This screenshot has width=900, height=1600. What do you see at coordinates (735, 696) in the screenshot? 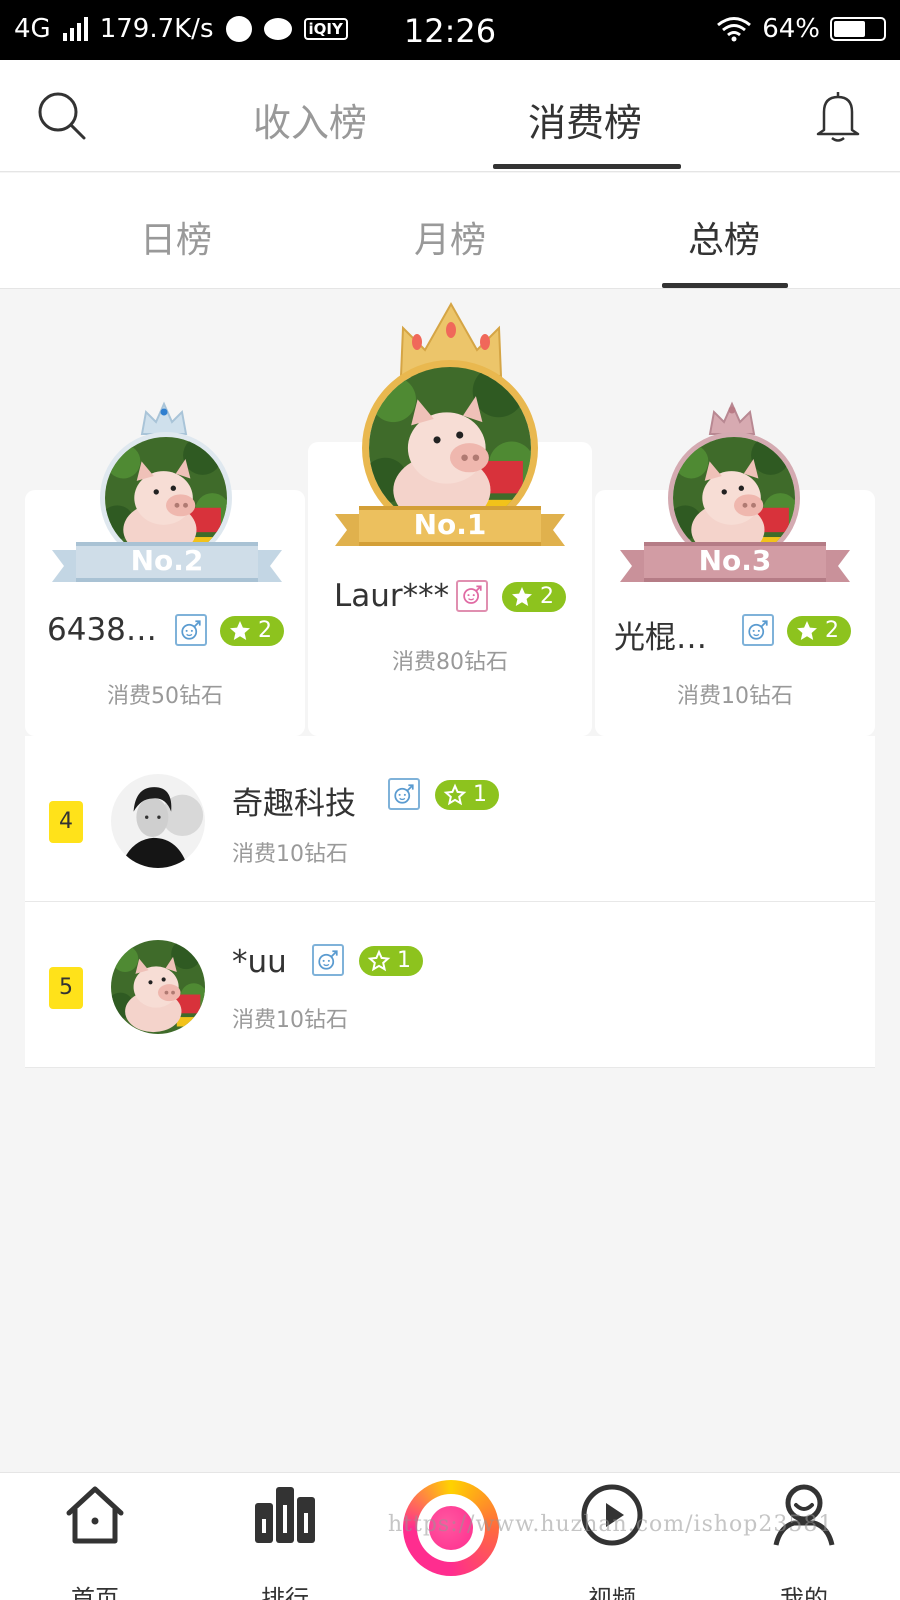
I see `consumption-third: 消费10钻石` at bounding box center [735, 696].